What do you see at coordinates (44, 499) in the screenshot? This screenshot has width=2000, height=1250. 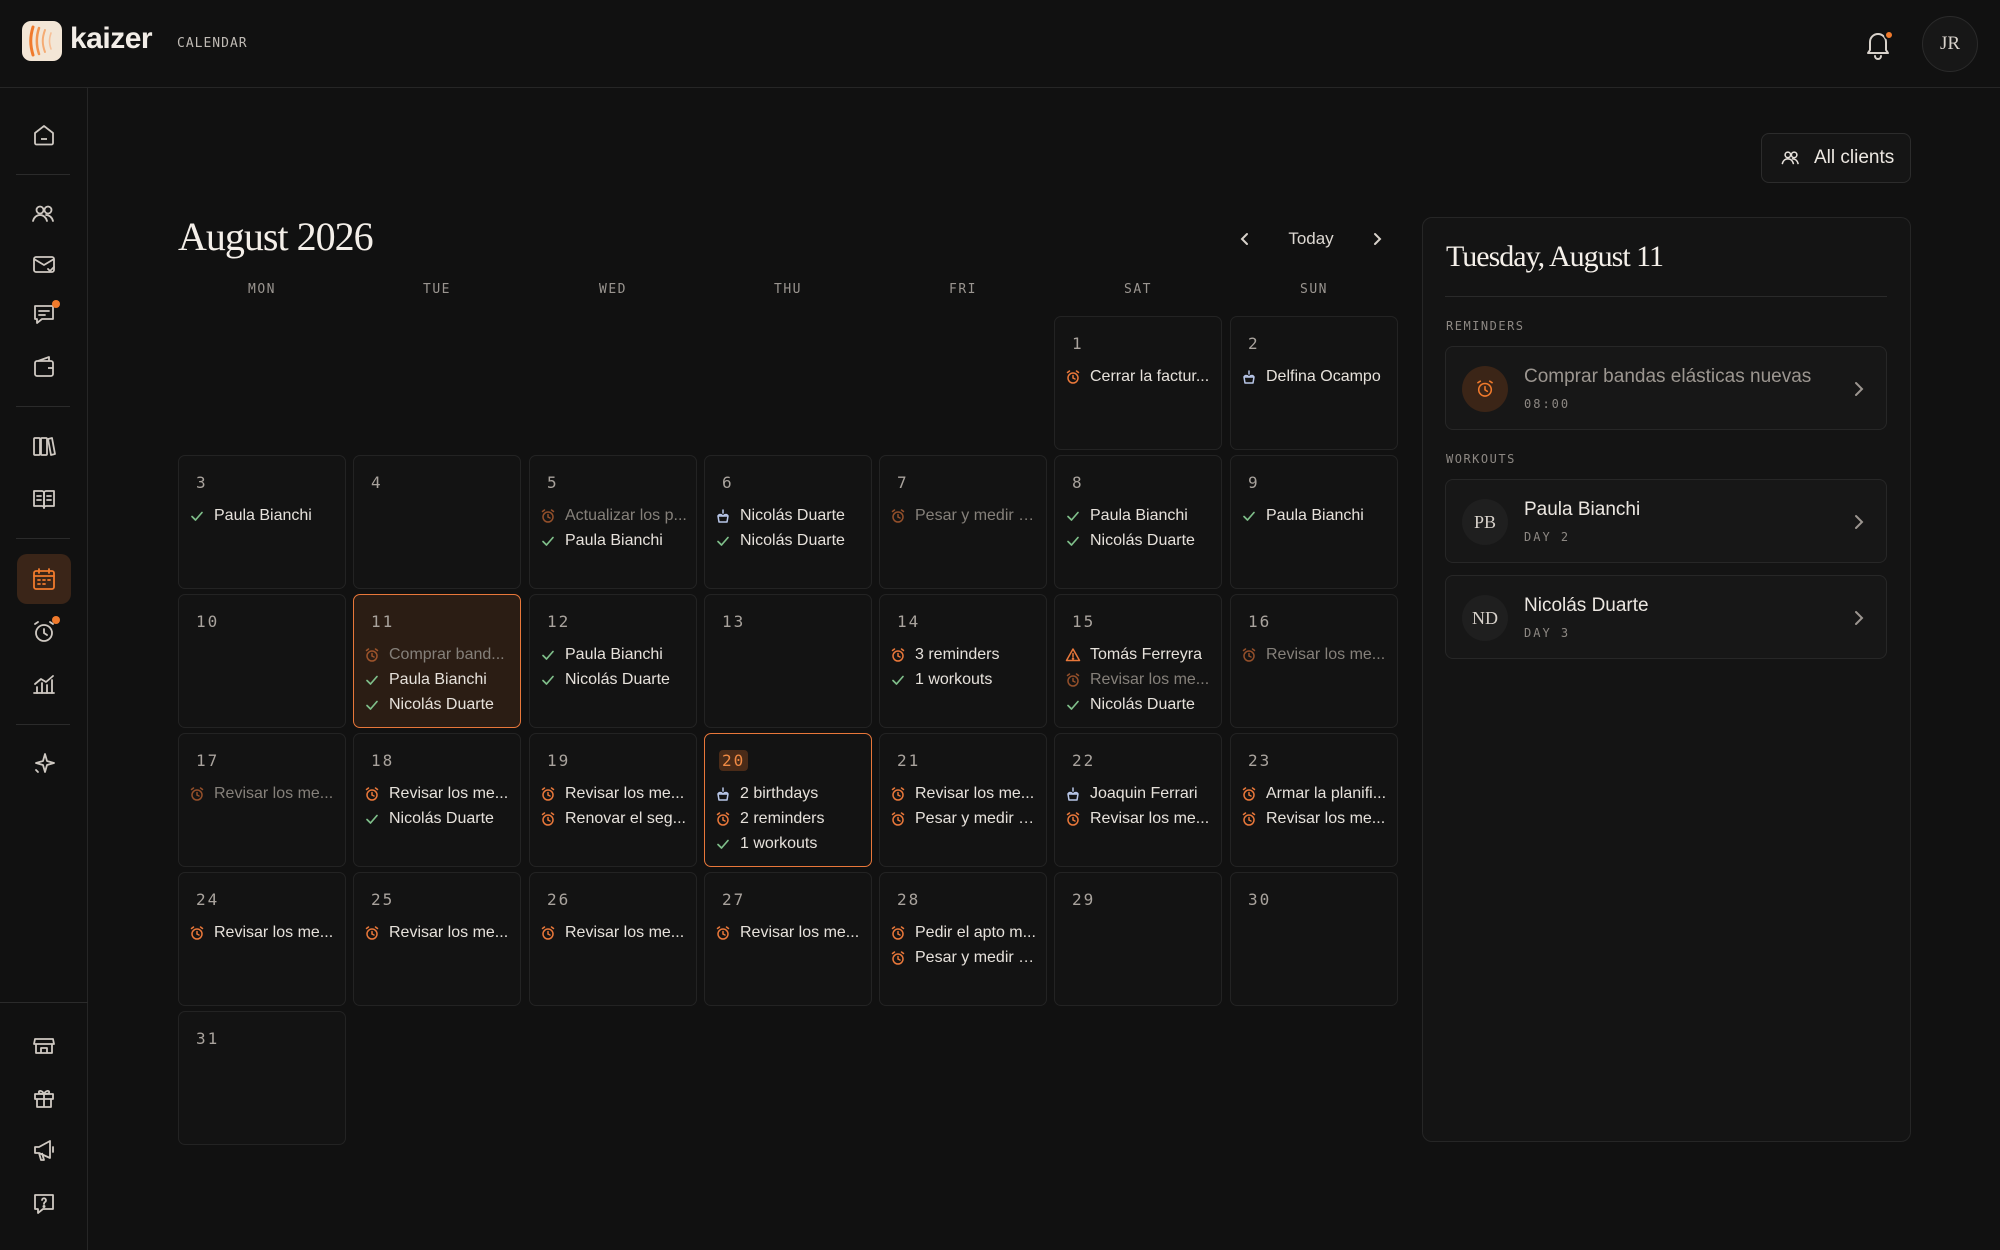 I see `sidebar-item-guides` at bounding box center [44, 499].